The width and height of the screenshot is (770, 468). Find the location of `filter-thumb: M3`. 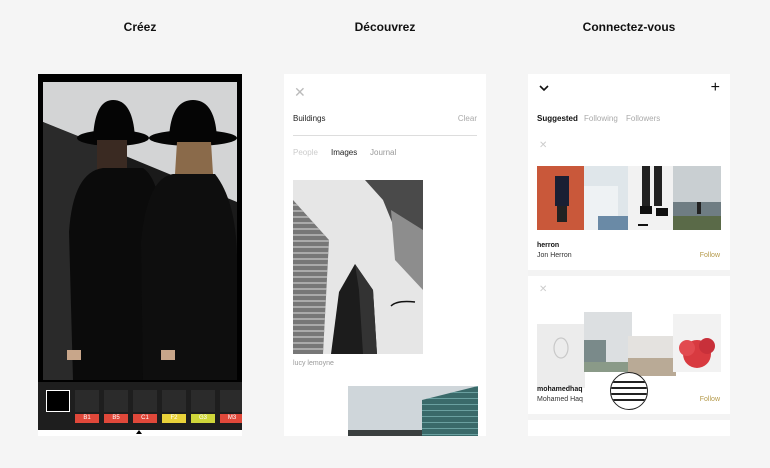

filter-thumb: M3 is located at coordinates (231, 406).